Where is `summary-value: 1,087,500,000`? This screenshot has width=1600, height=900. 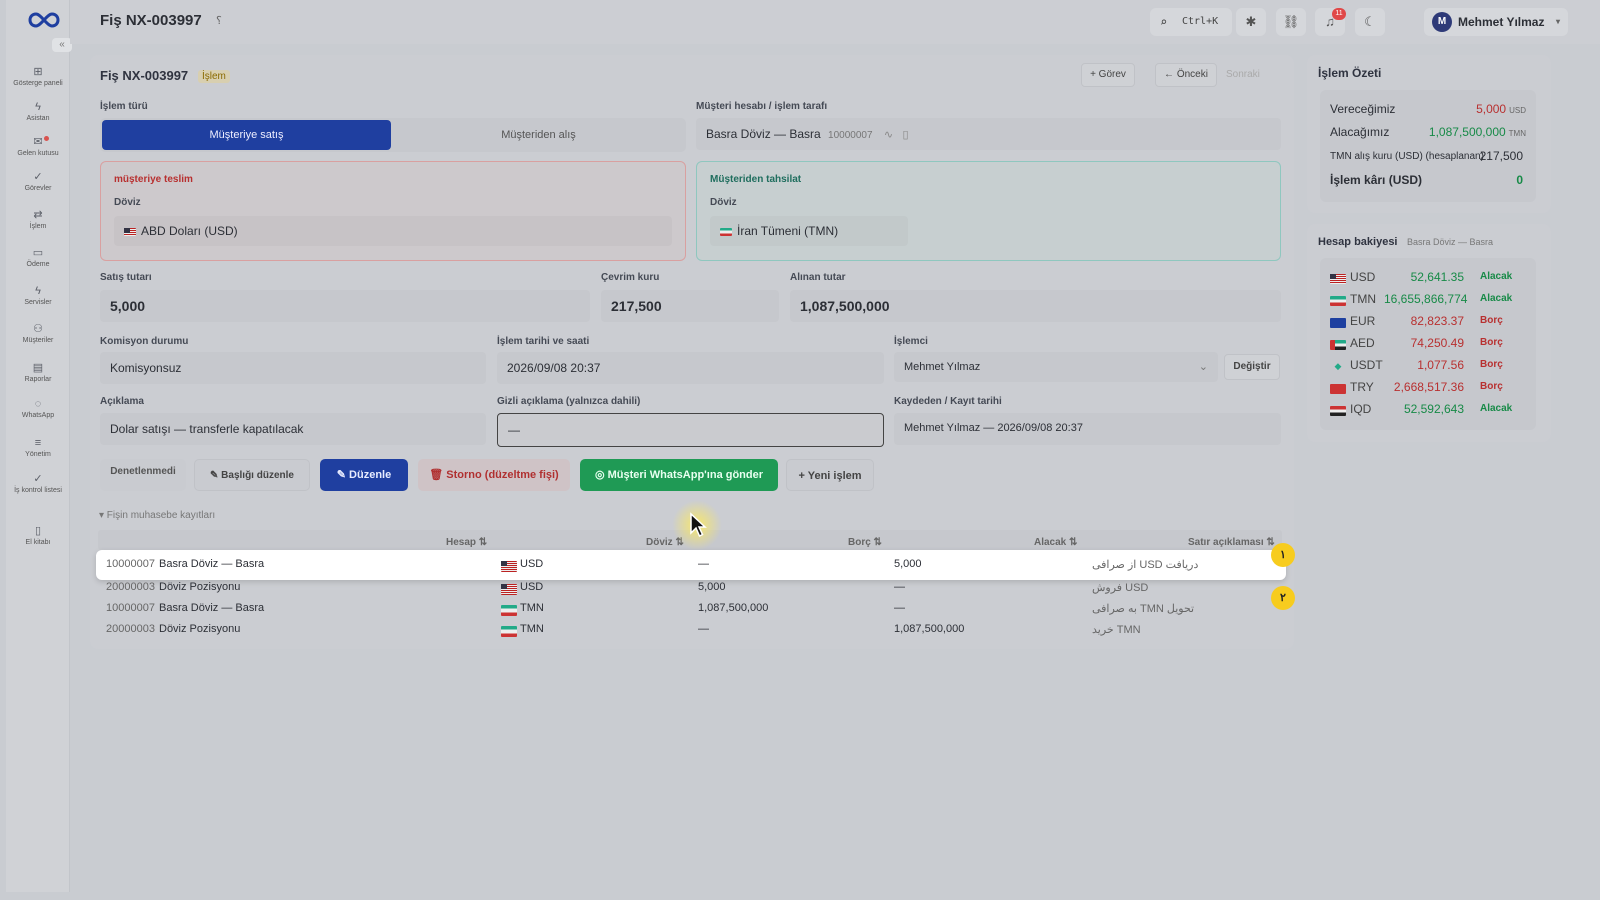 summary-value: 1,087,500,000 is located at coordinates (1467, 132).